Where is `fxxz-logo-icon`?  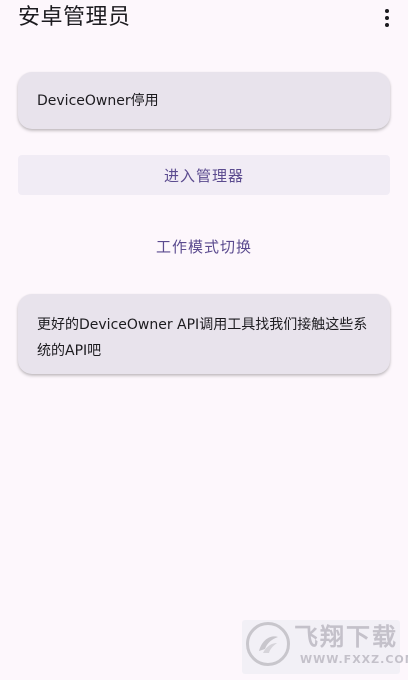
fxxz-logo-icon is located at coordinates (268, 644).